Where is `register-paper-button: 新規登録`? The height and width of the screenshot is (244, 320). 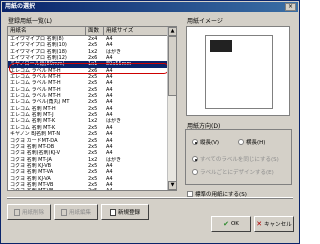 register-paper-button: 新規登録 is located at coordinates (125, 212).